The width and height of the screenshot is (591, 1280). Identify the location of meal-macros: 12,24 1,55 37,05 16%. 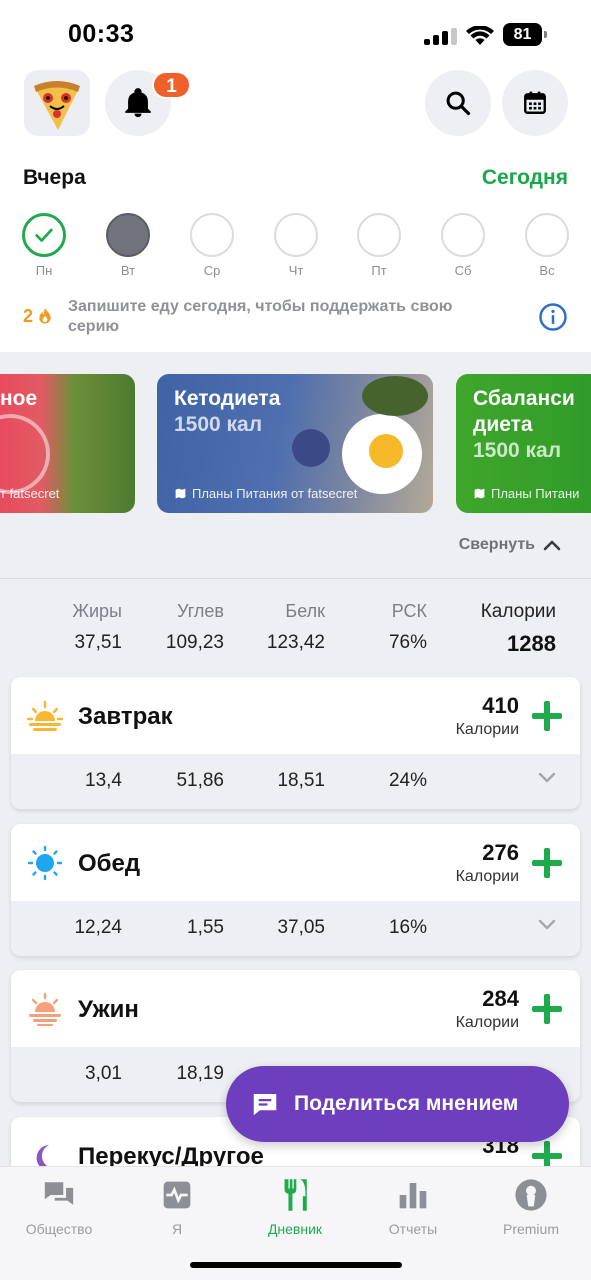
(295, 928).